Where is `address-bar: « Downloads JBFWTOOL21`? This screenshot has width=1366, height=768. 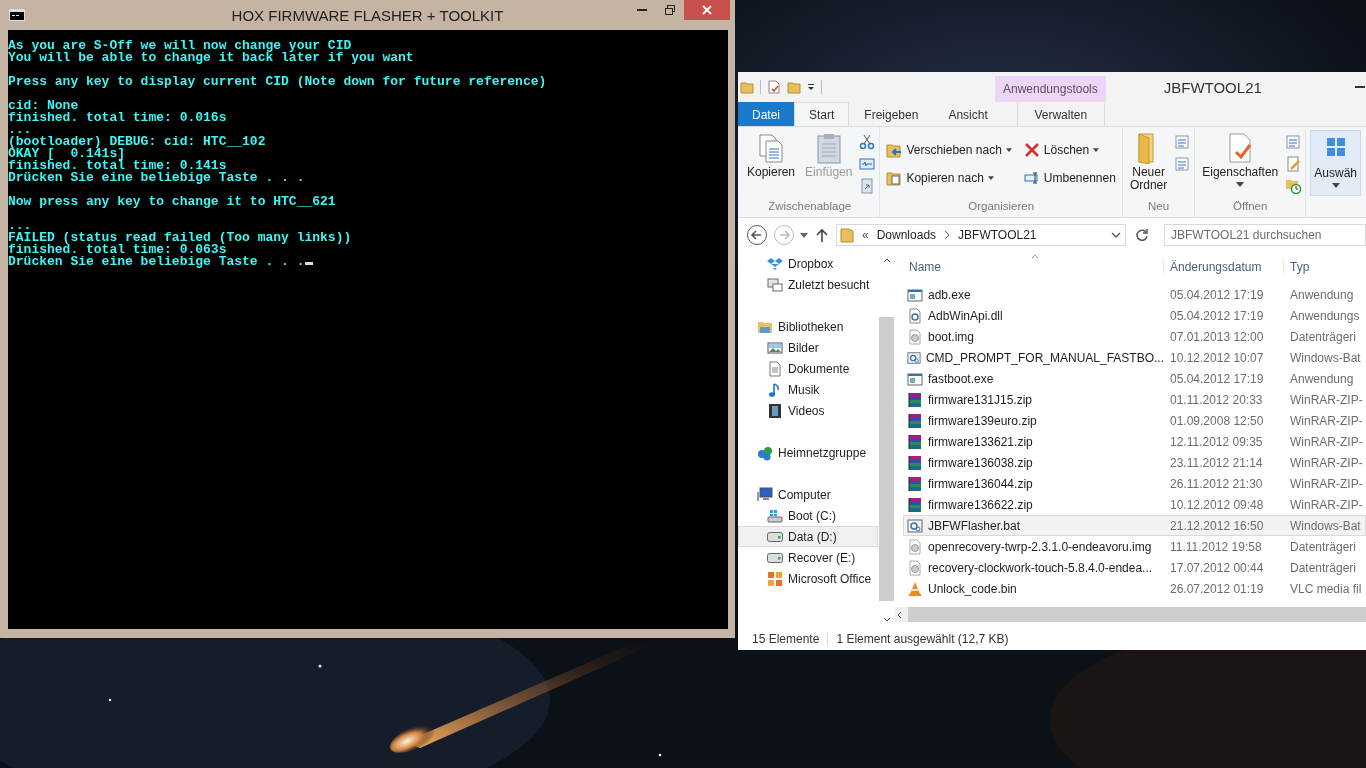
address-bar: « Downloads JBFWTOOL21 is located at coordinates (981, 235).